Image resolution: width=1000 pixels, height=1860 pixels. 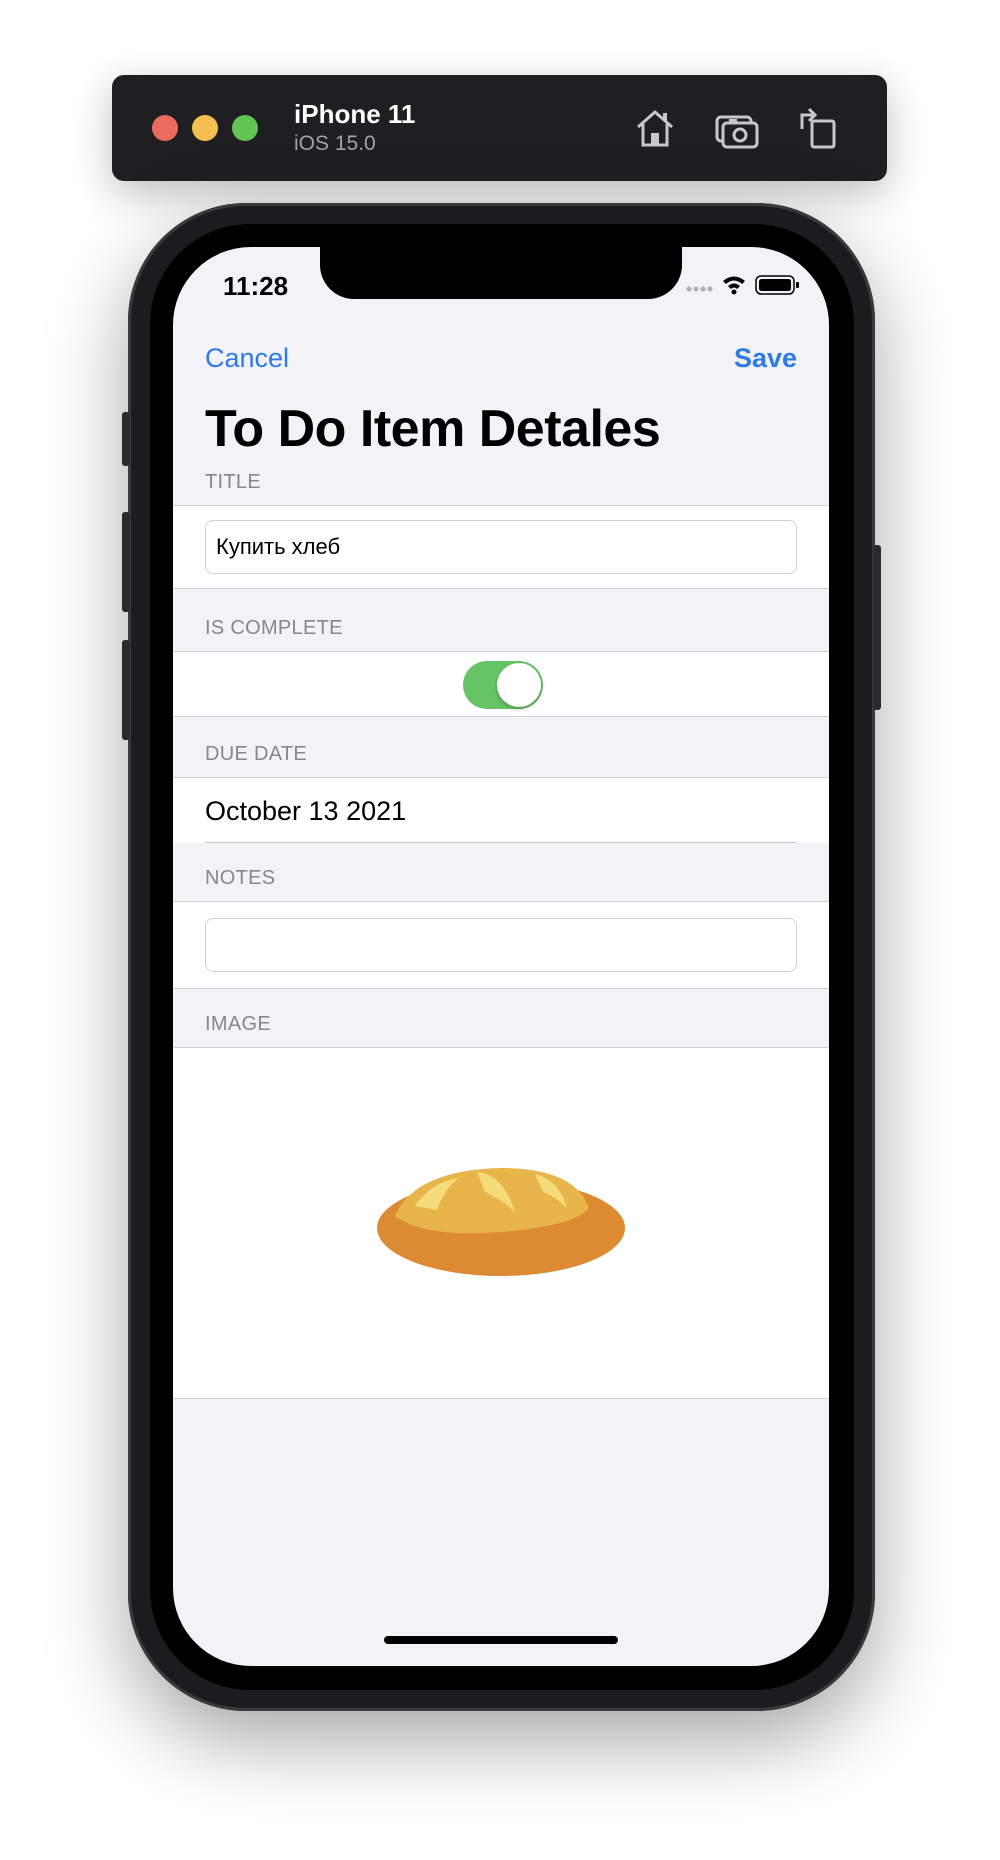 I want to click on zoom-window-button, so click(x=245, y=128).